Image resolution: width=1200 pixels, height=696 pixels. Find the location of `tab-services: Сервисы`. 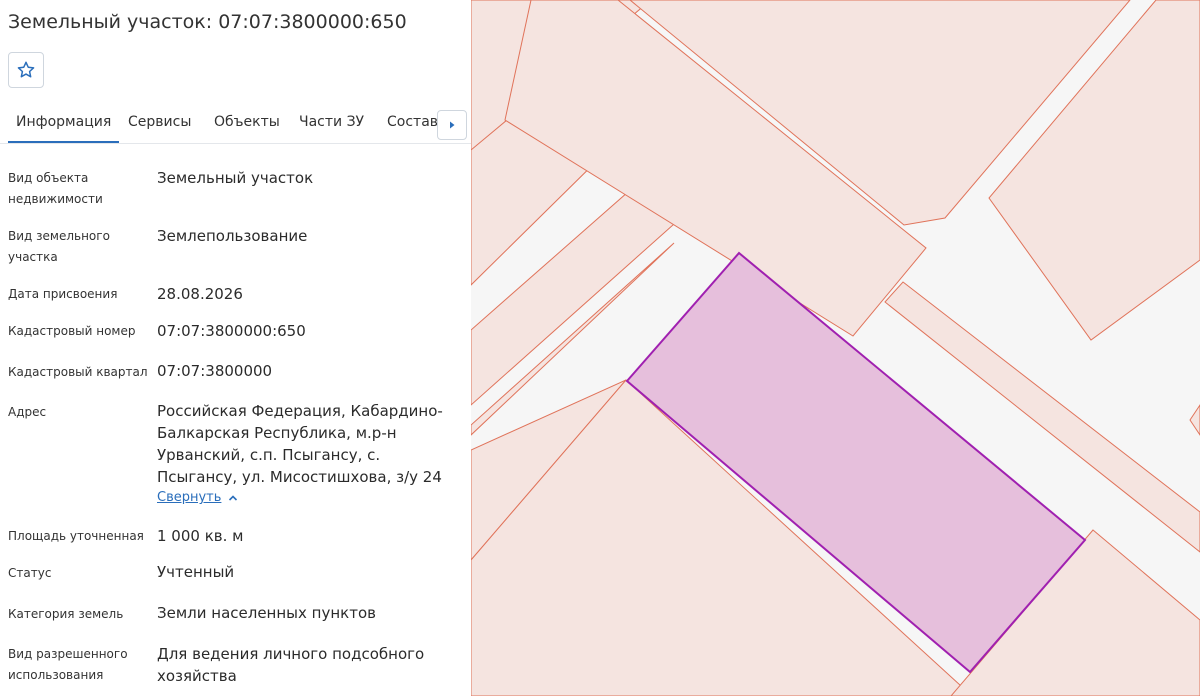

tab-services: Сервисы is located at coordinates (159, 122).